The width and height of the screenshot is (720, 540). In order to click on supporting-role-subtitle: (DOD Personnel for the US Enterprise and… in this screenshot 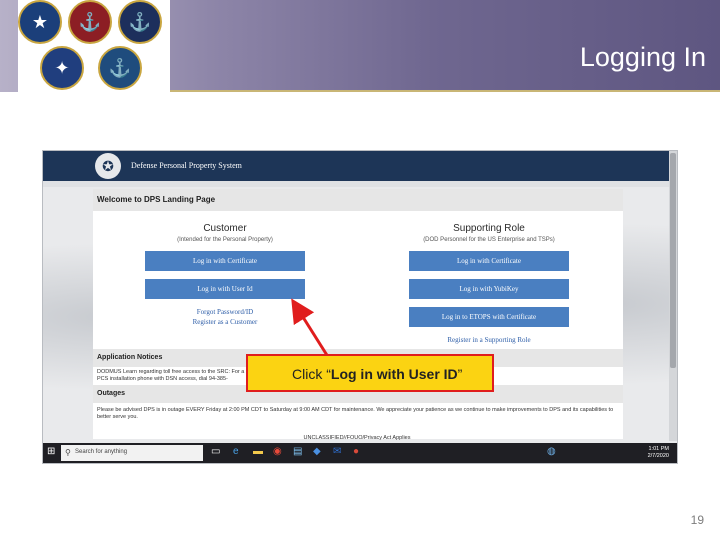, I will do `click(489, 240)`.